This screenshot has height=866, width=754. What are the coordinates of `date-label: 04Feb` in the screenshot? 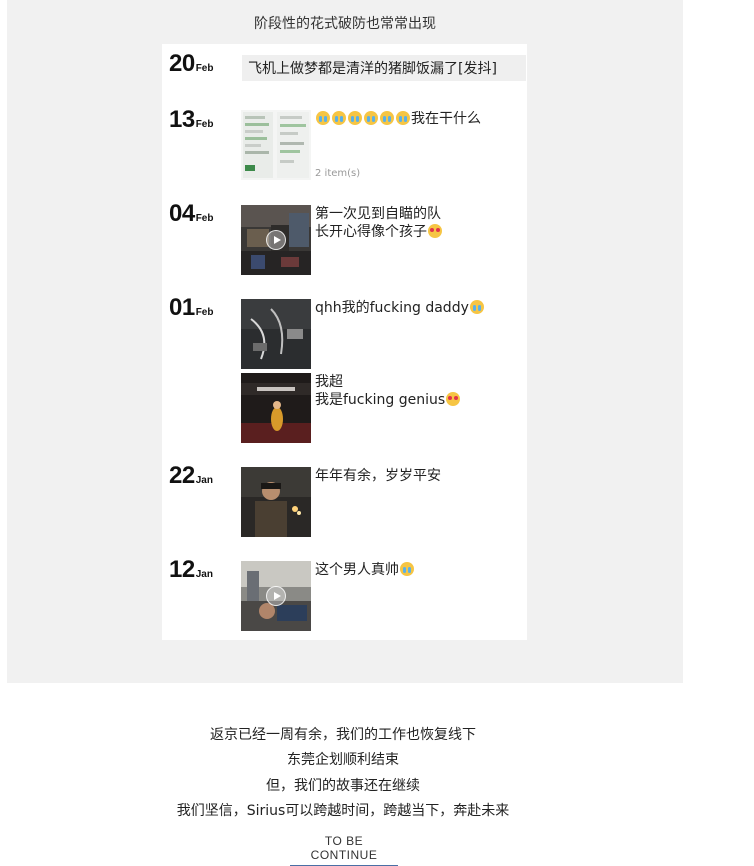 It's located at (191, 214).